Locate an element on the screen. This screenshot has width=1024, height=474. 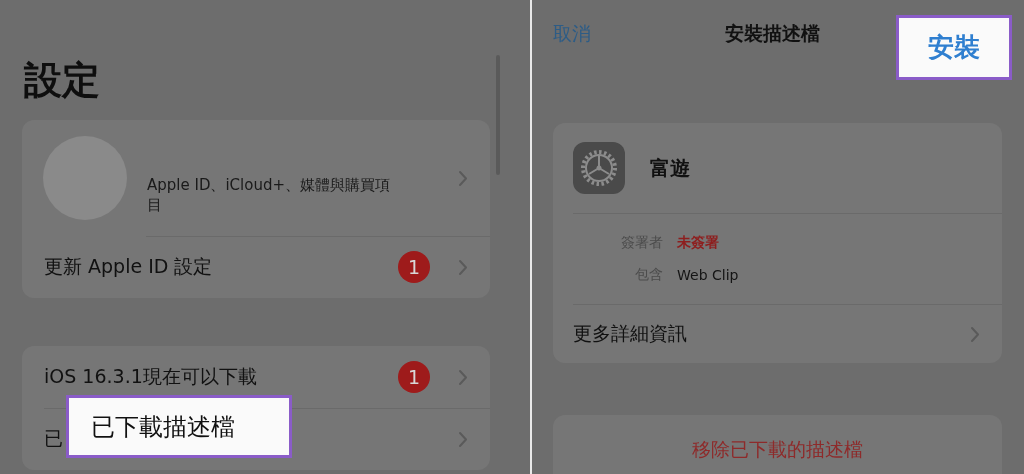
detail-value: 未簽署 is located at coordinates (698, 243).